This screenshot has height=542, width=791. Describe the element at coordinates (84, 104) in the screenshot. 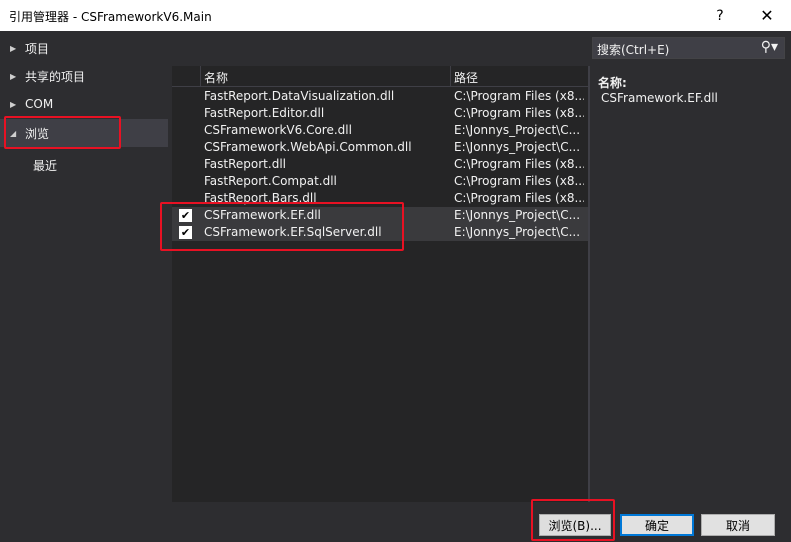

I see `nav-item-com: ▶ COM` at that location.